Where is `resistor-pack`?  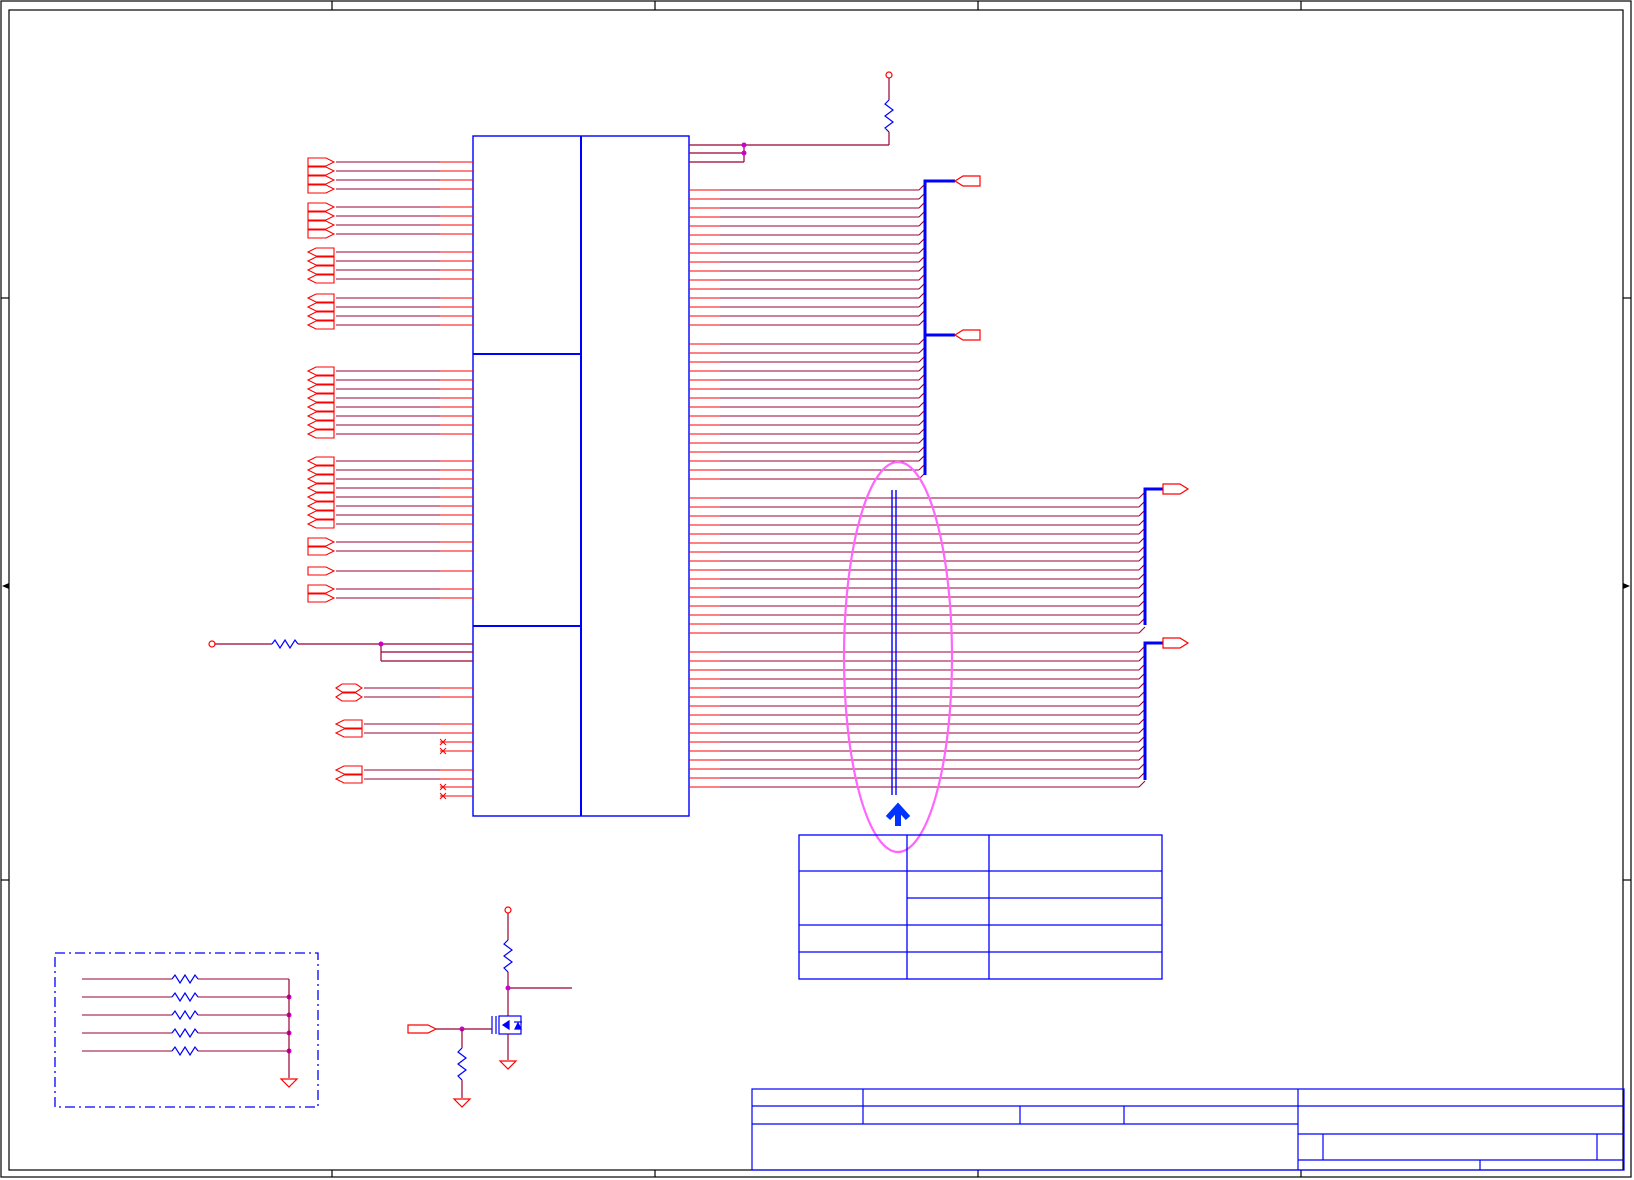
resistor-pack is located at coordinates (187, 1015).